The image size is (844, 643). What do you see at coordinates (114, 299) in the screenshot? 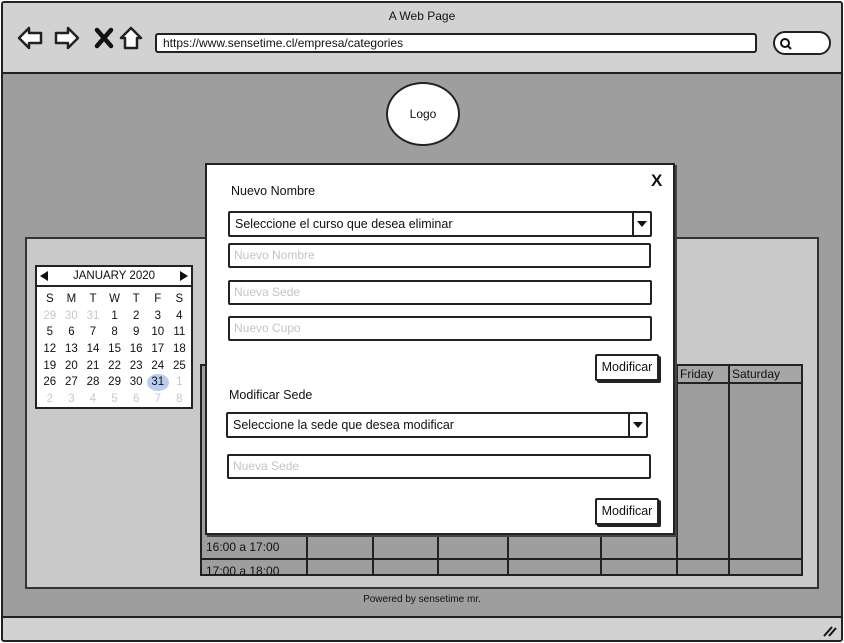
I see `calendar-weekday: W` at bounding box center [114, 299].